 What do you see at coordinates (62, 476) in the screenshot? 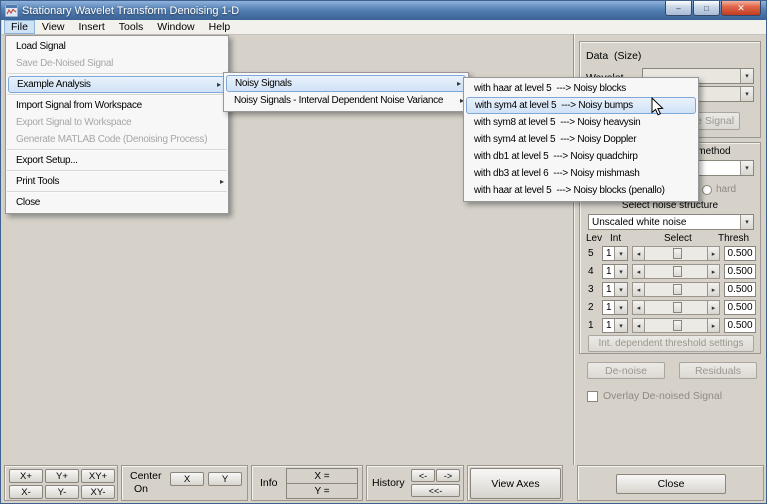
I see `zoom-button: Y+` at bounding box center [62, 476].